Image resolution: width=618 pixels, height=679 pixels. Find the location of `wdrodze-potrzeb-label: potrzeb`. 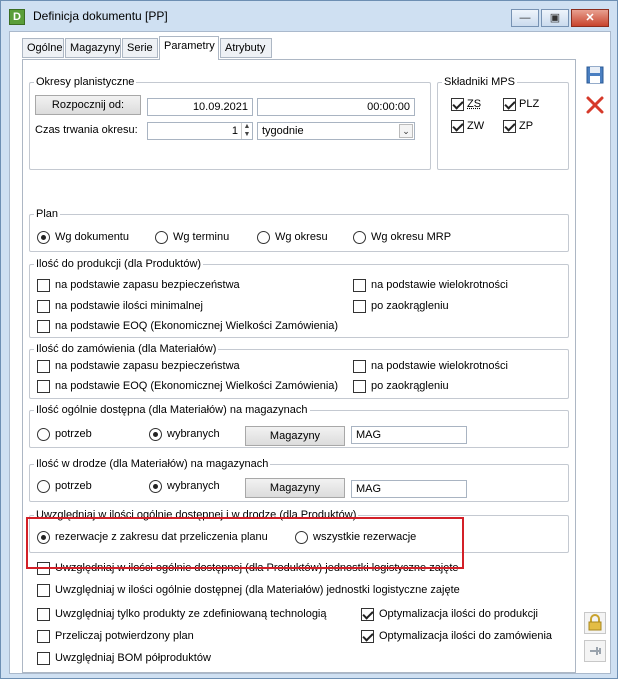

wdrodze-potrzeb-label: potrzeb is located at coordinates (73, 486).